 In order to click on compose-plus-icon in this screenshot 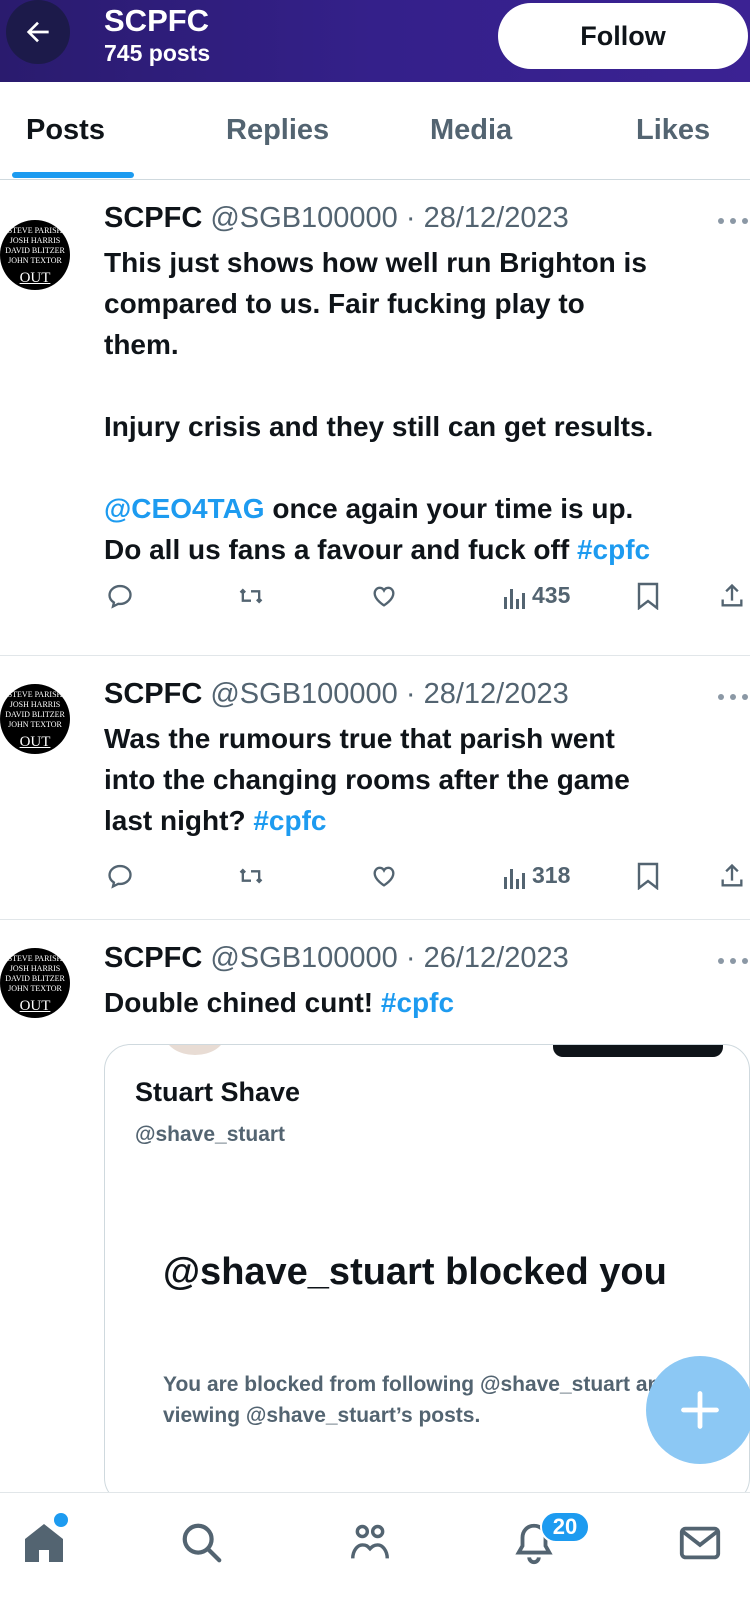, I will do `click(700, 1410)`.